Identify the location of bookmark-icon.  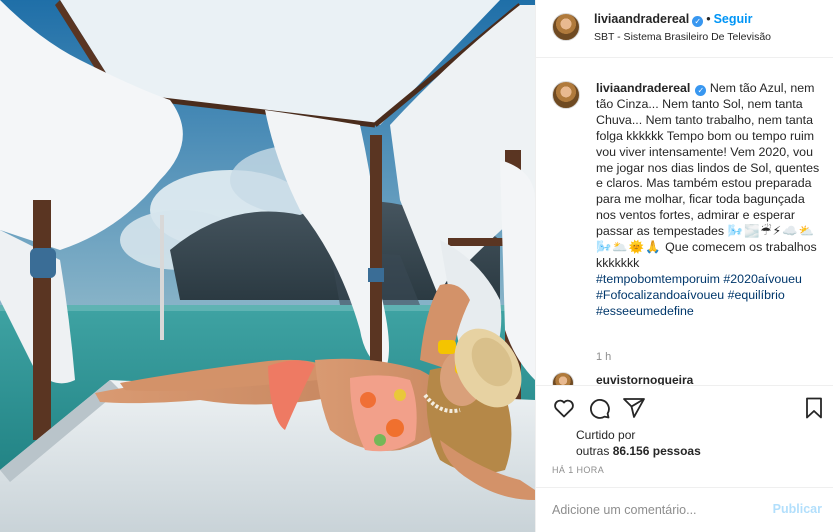
(814, 408).